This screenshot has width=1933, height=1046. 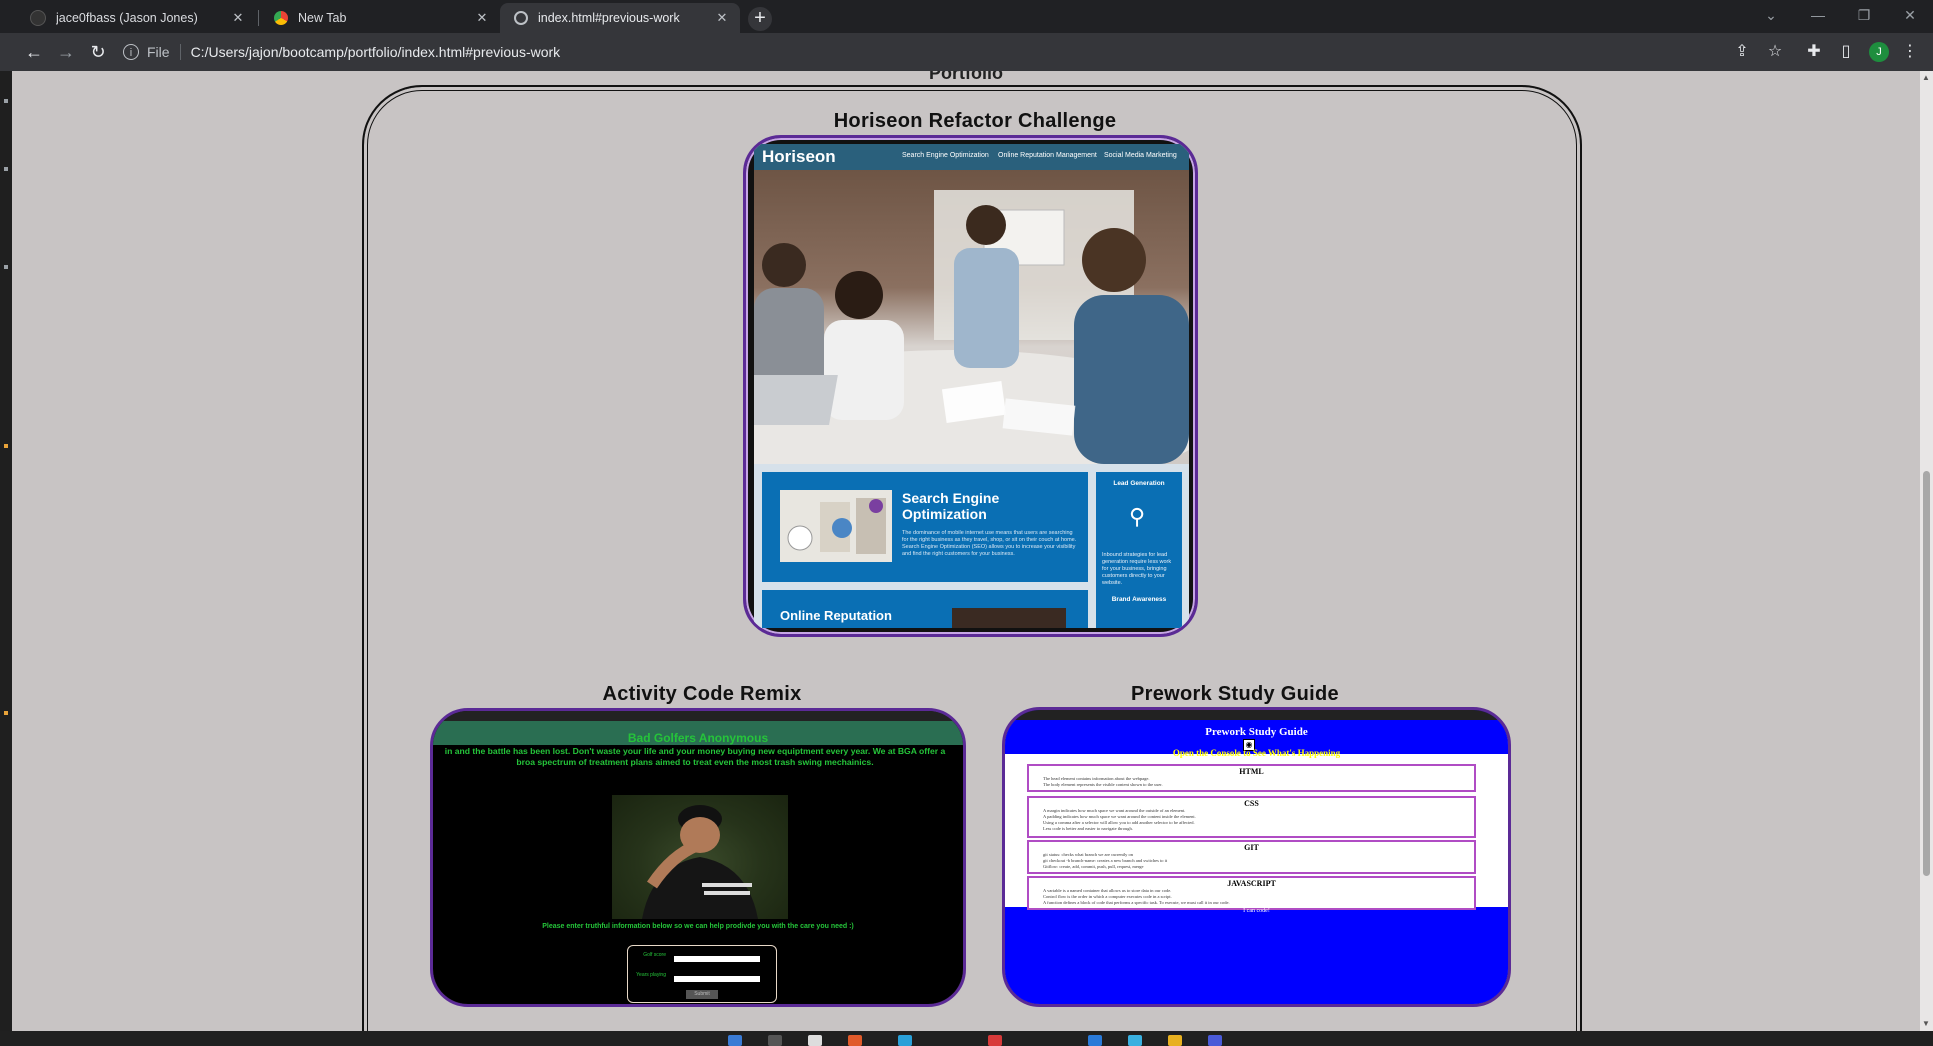 What do you see at coordinates (702, 974) in the screenshot?
I see `bga-form: Golf score Years playing Submit` at bounding box center [702, 974].